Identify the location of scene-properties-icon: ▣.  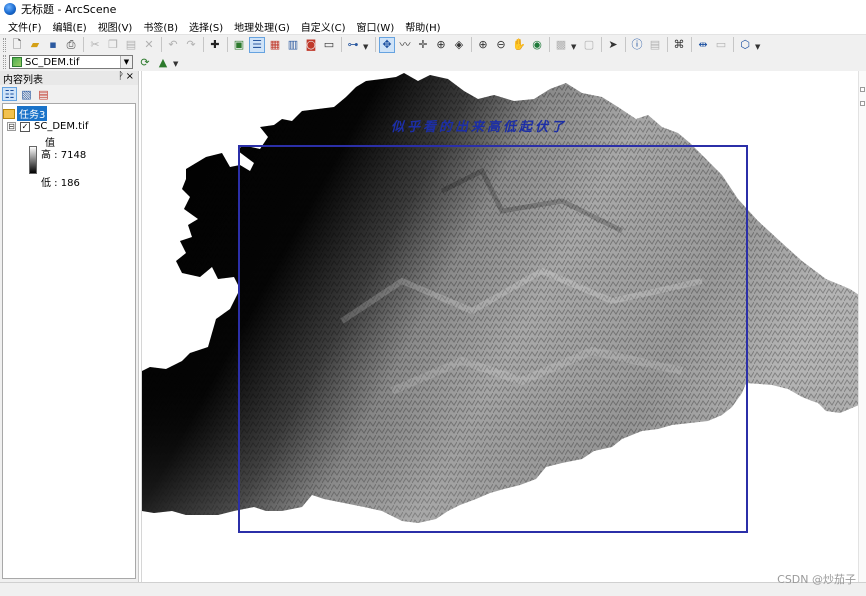
(239, 45).